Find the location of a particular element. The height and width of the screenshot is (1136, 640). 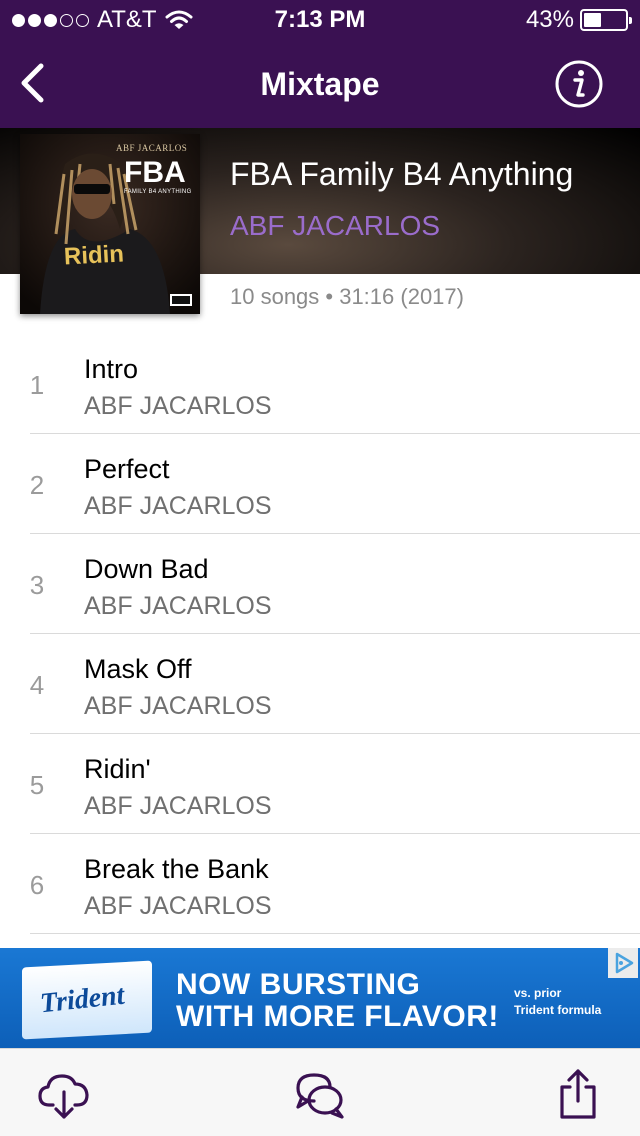

track-title: Ridin' is located at coordinates (117, 769).